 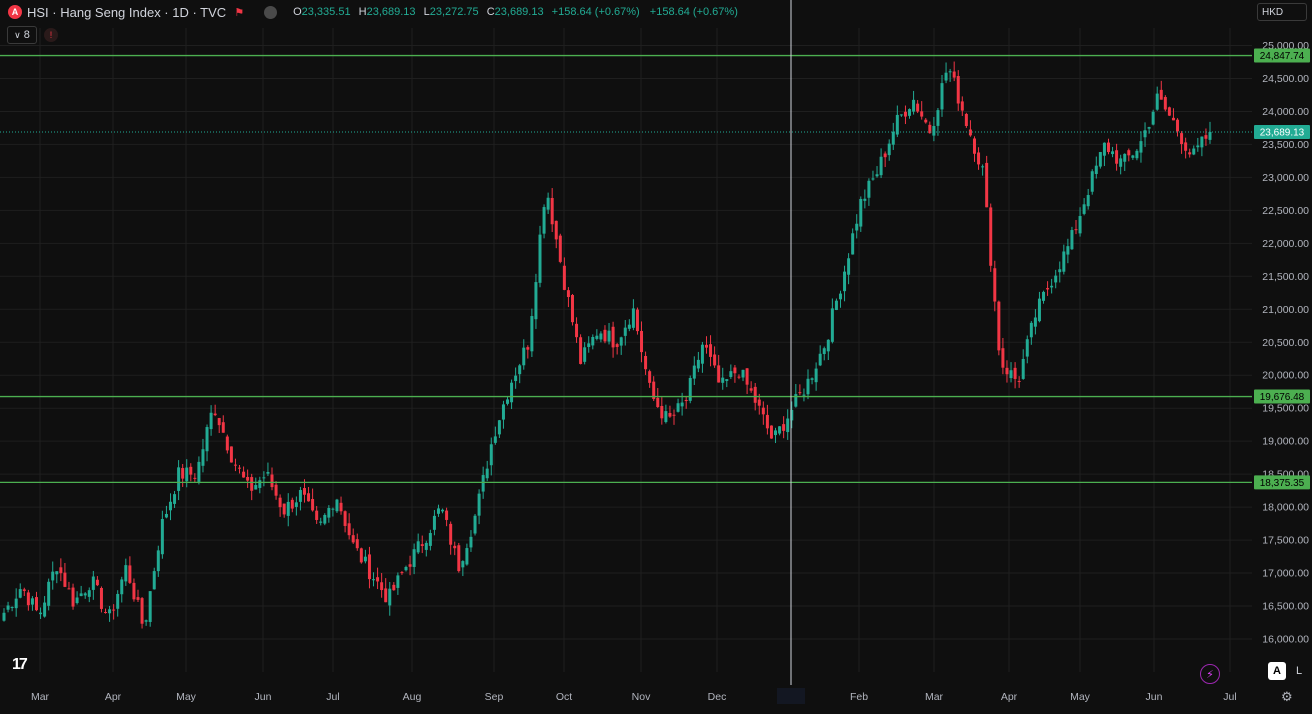 What do you see at coordinates (17, 34) in the screenshot?
I see `chevron-down-icon: ∨` at bounding box center [17, 34].